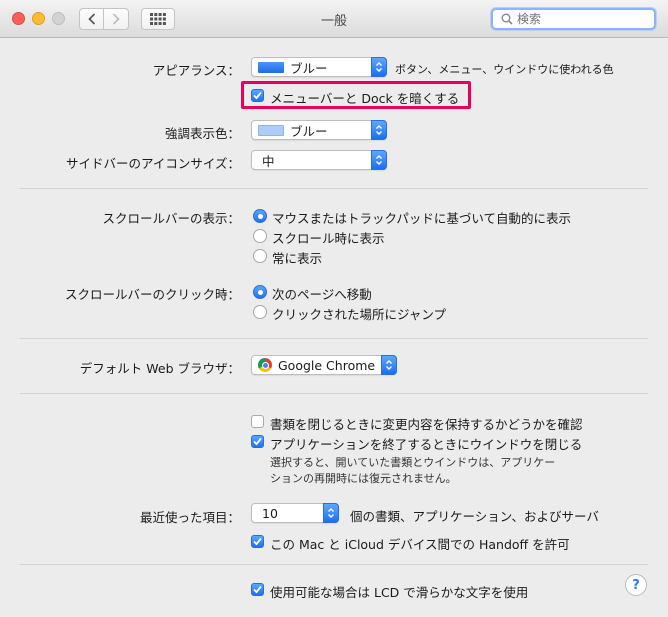  Describe the element at coordinates (257, 421) in the screenshot. I see `ask-keep-changes-checkbox` at that location.